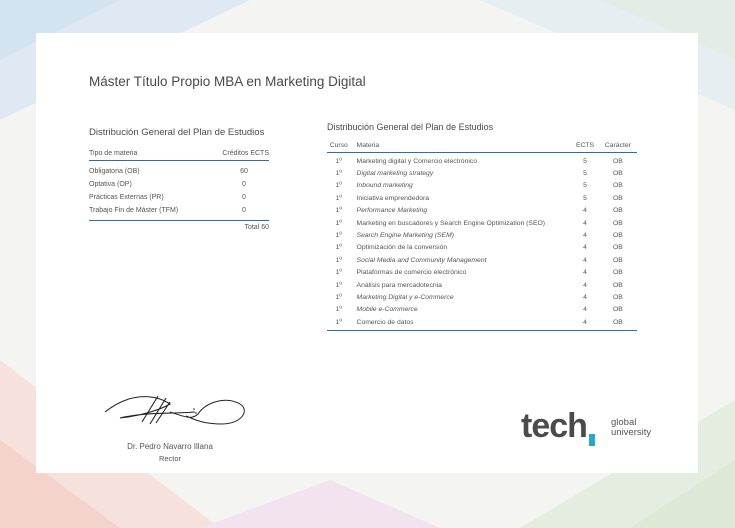  I want to click on subjects-header-row: Curso Materia ECTS Carácter, so click(482, 146).